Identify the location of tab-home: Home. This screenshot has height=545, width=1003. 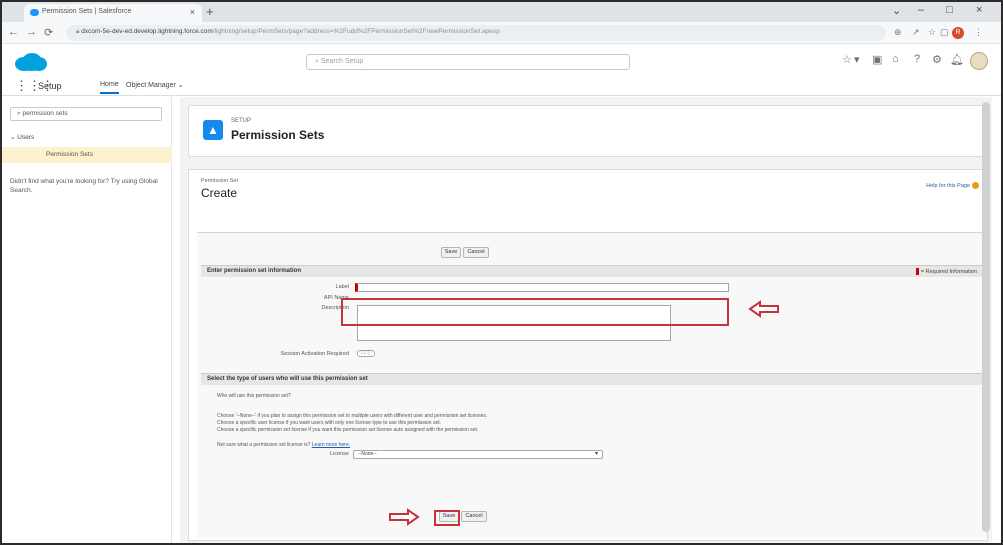
(109, 87).